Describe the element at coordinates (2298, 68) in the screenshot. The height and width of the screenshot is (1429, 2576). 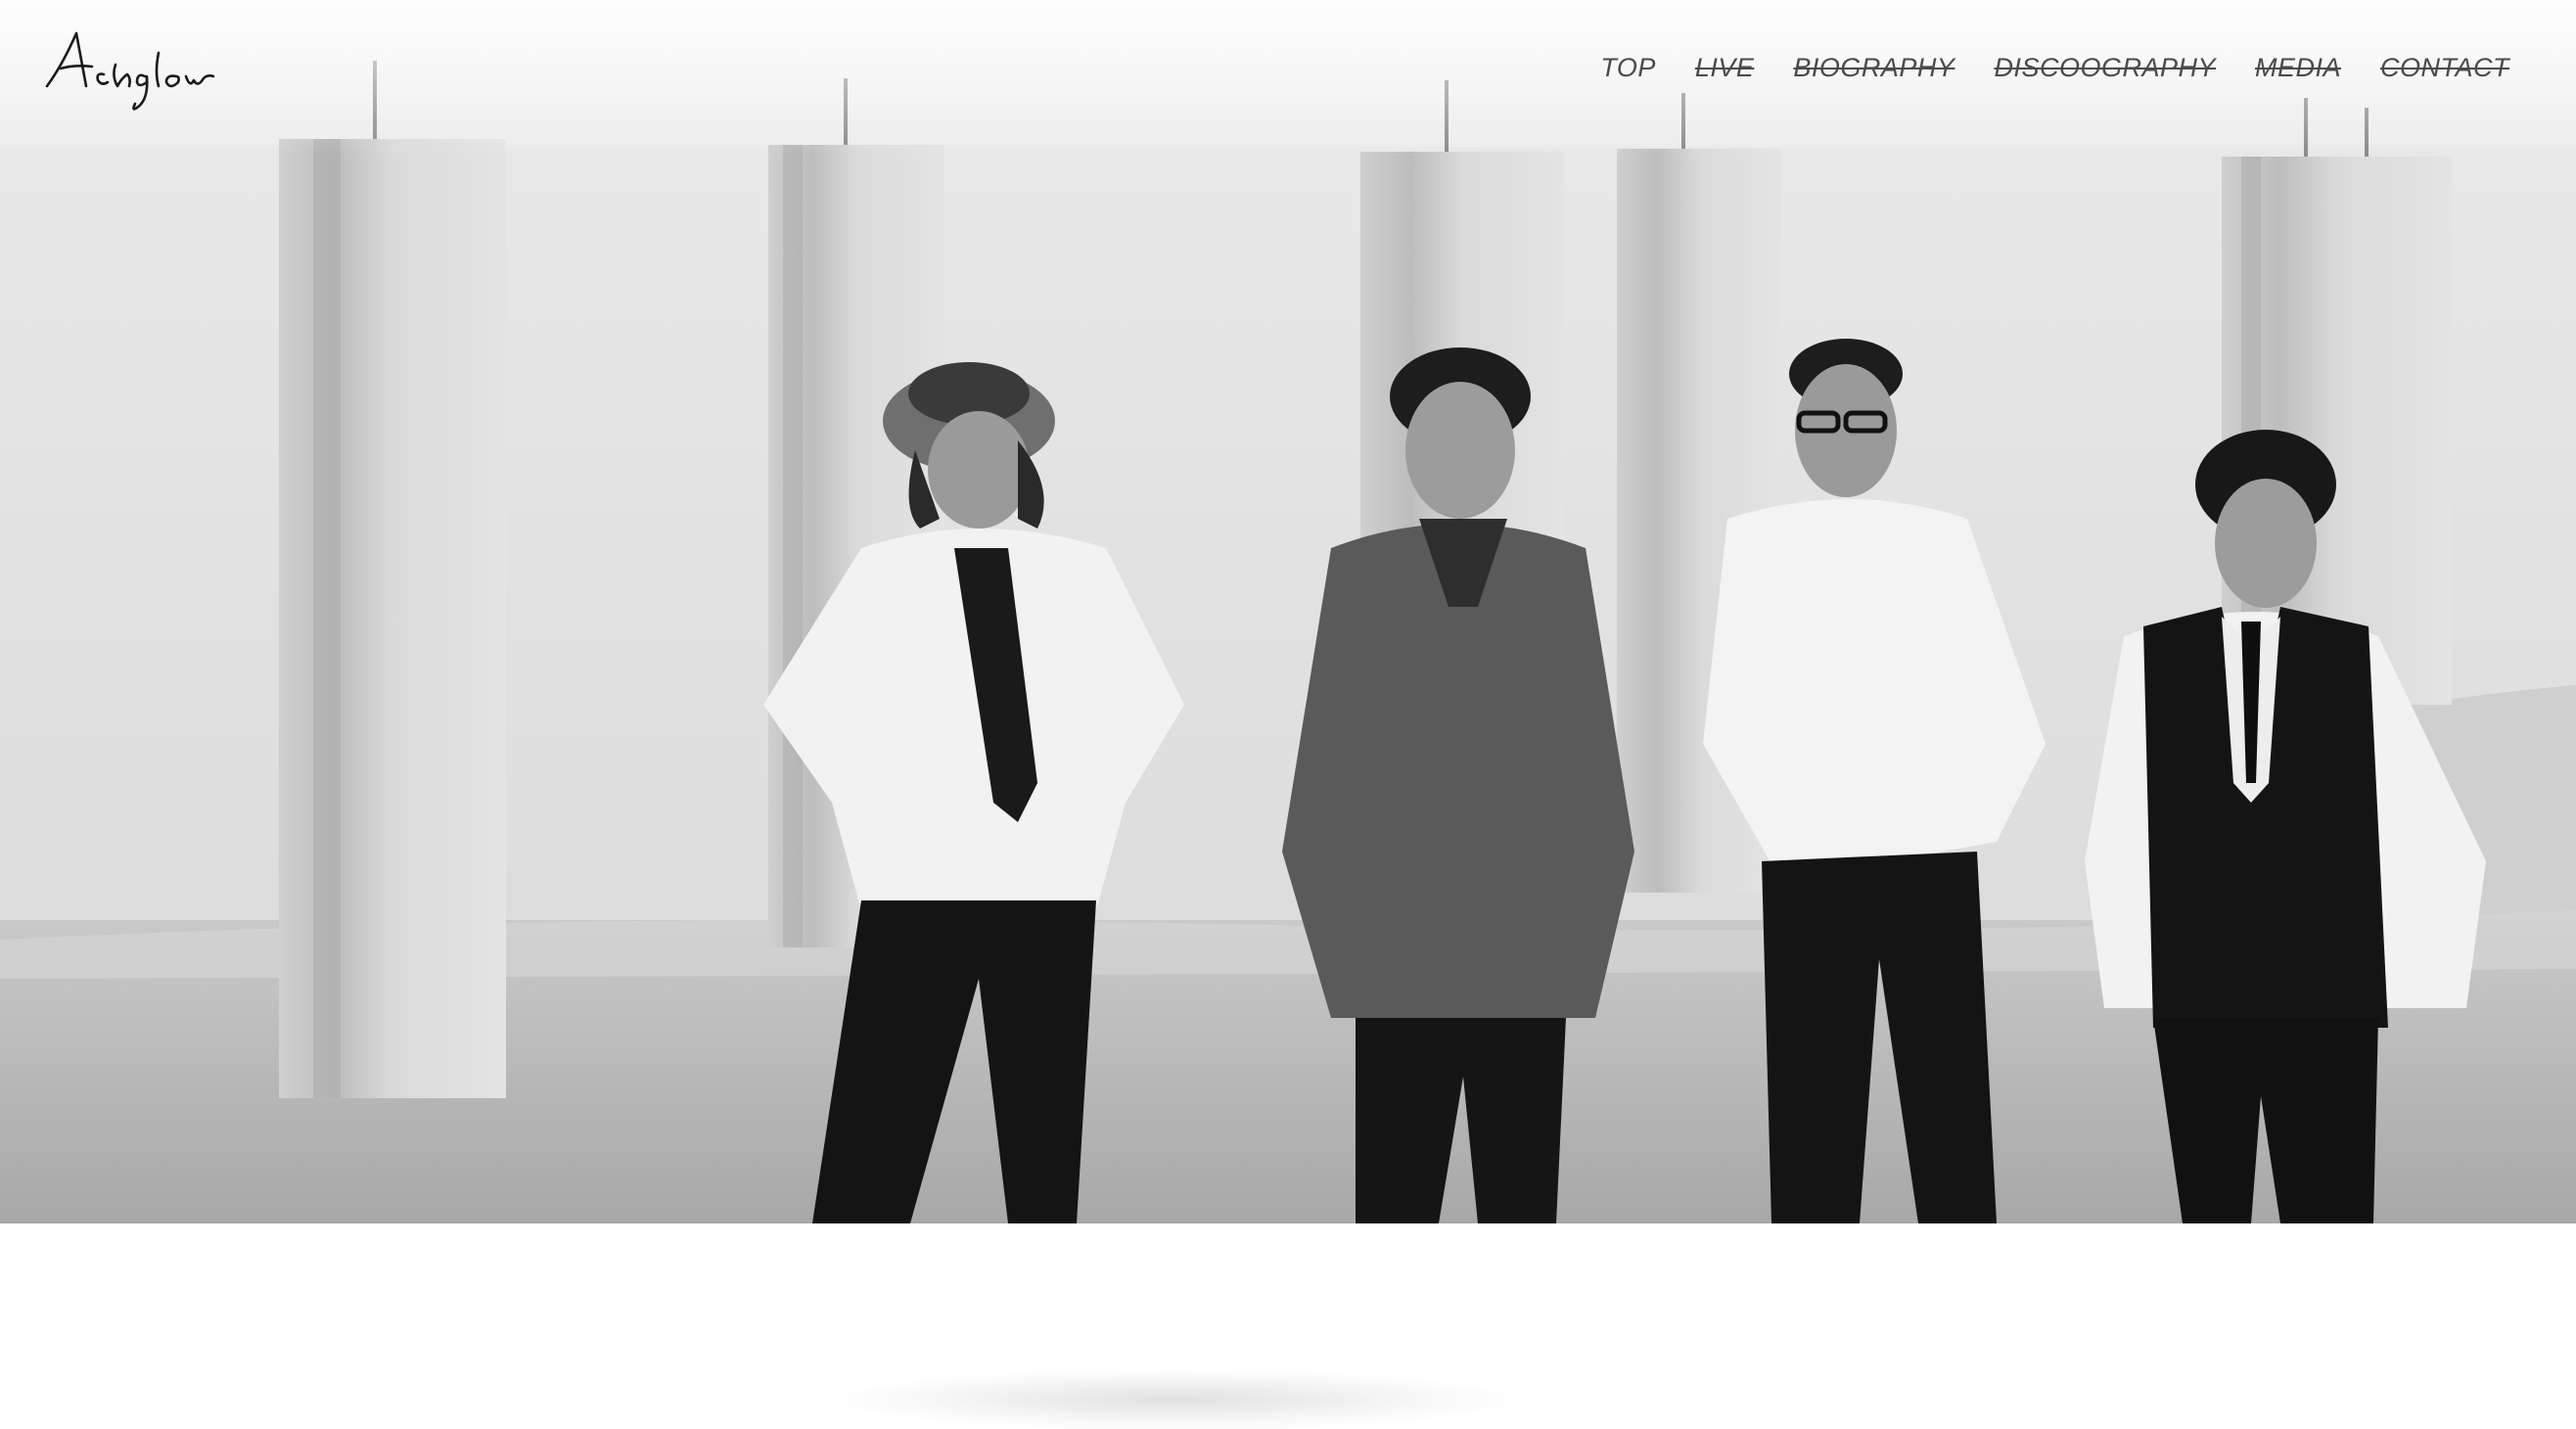
I see `nav-item-media: MEDIA` at that location.